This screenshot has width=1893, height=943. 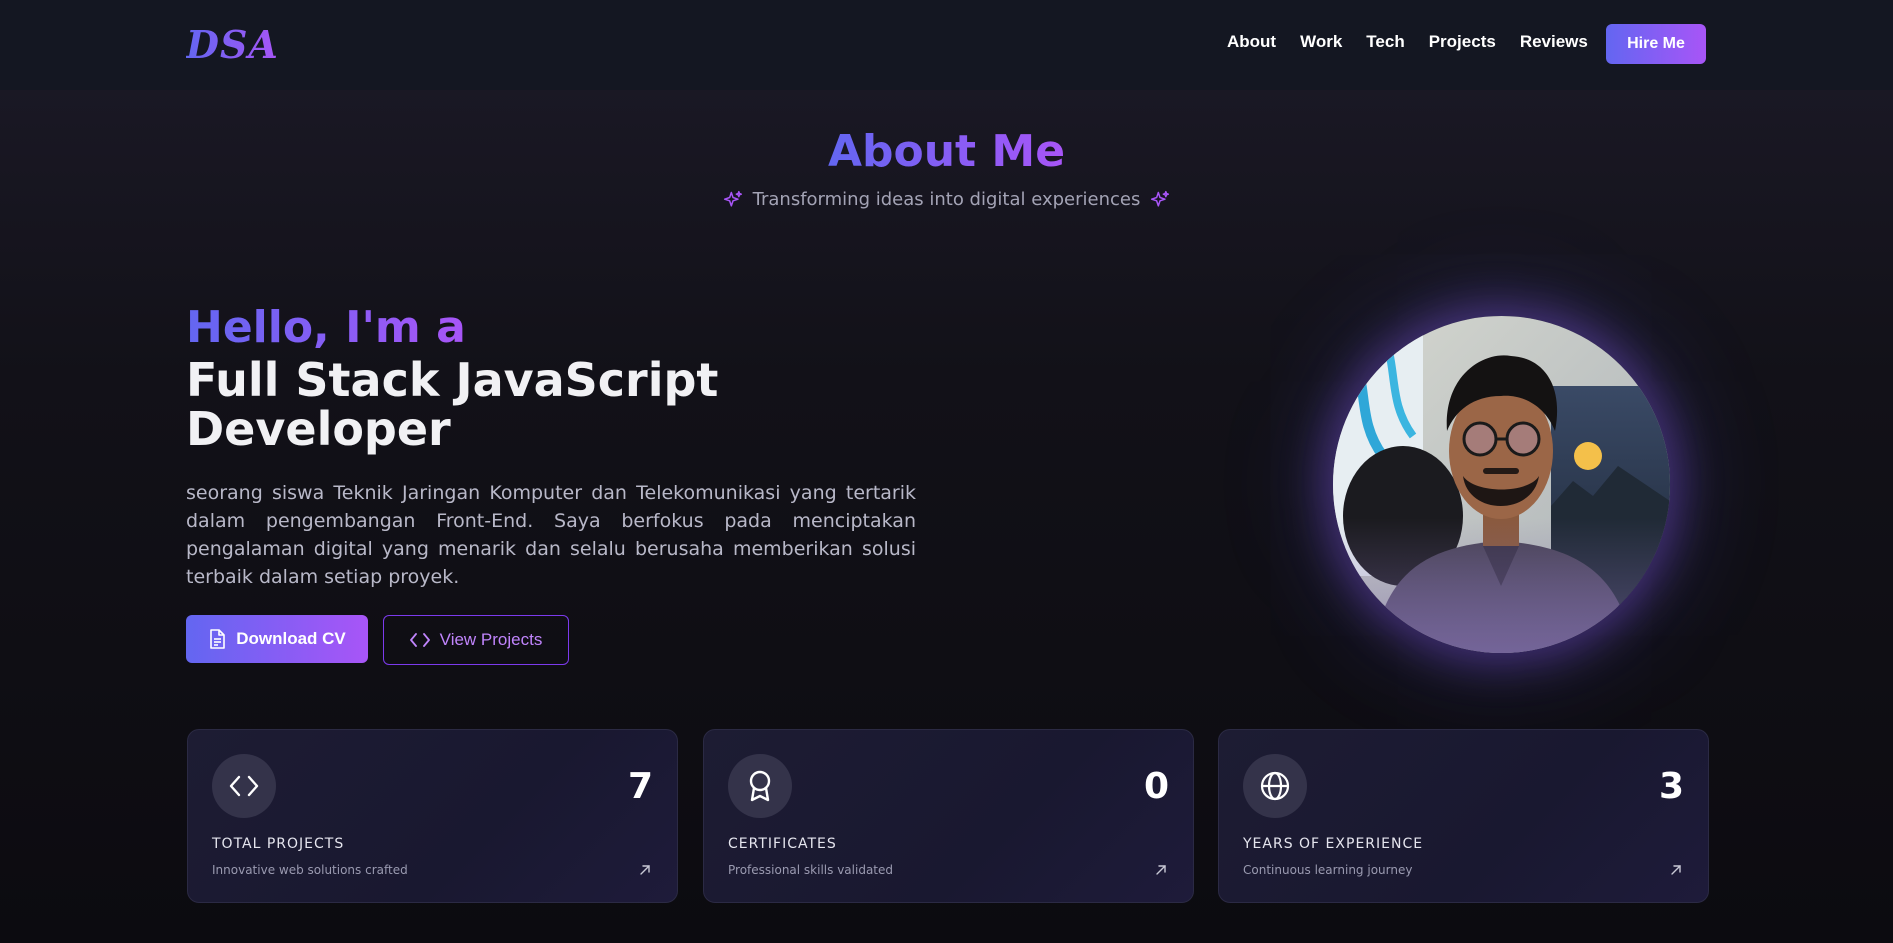 I want to click on download-cv-button: Download CV, so click(x=277, y=639).